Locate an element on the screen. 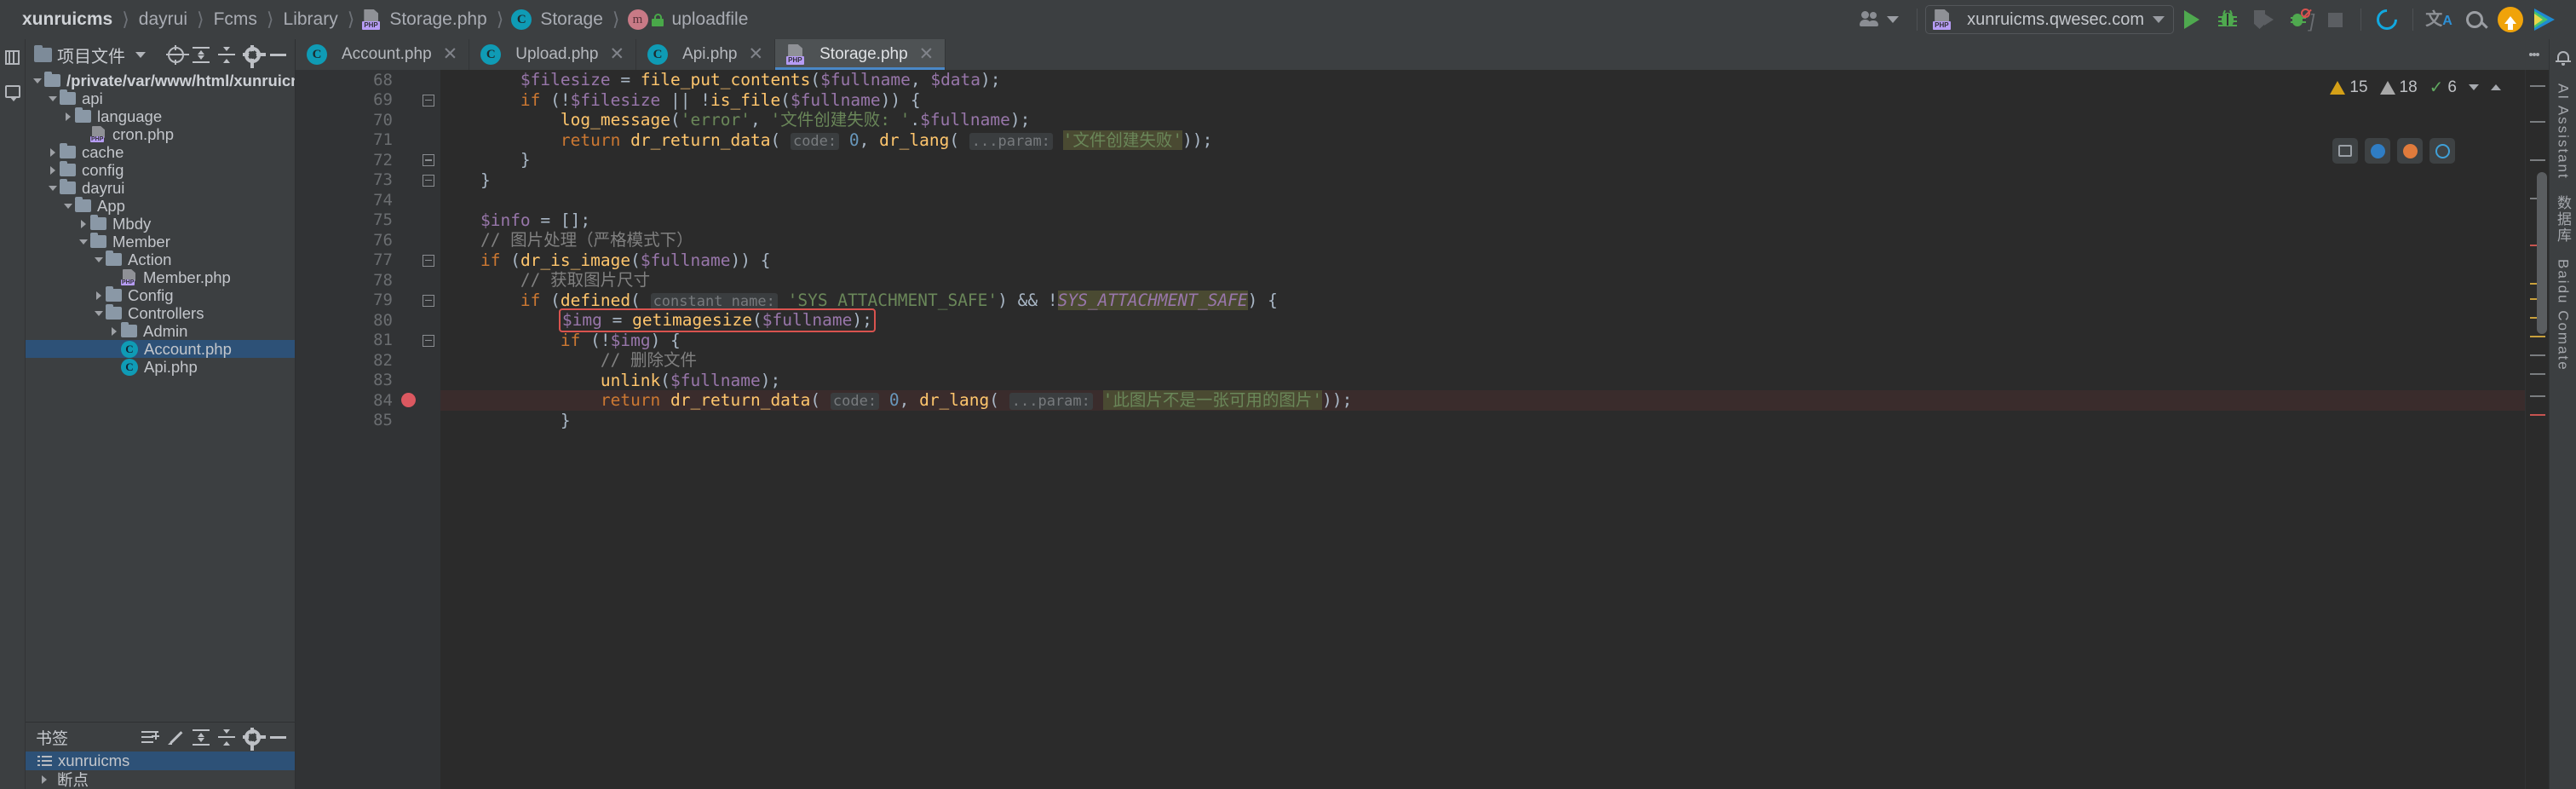  code-line: if (dr_is_image($fullname)) { is located at coordinates (1483, 261).